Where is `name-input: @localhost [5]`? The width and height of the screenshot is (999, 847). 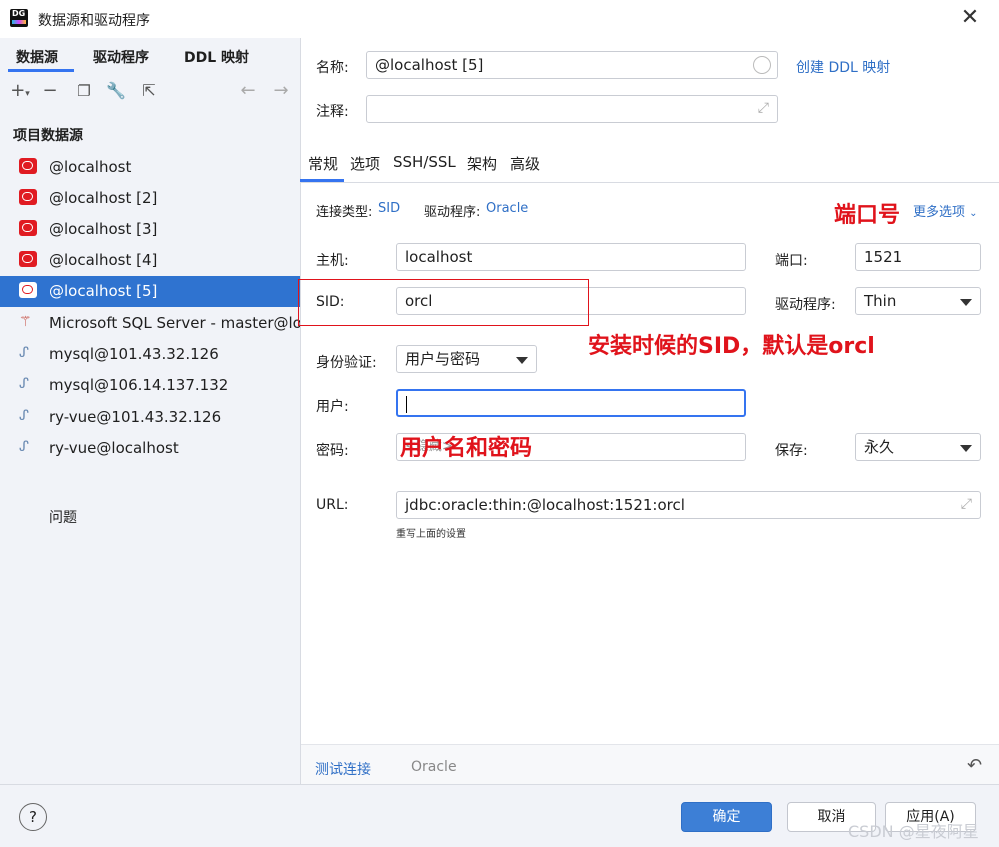
name-input: @localhost [5] is located at coordinates (572, 65).